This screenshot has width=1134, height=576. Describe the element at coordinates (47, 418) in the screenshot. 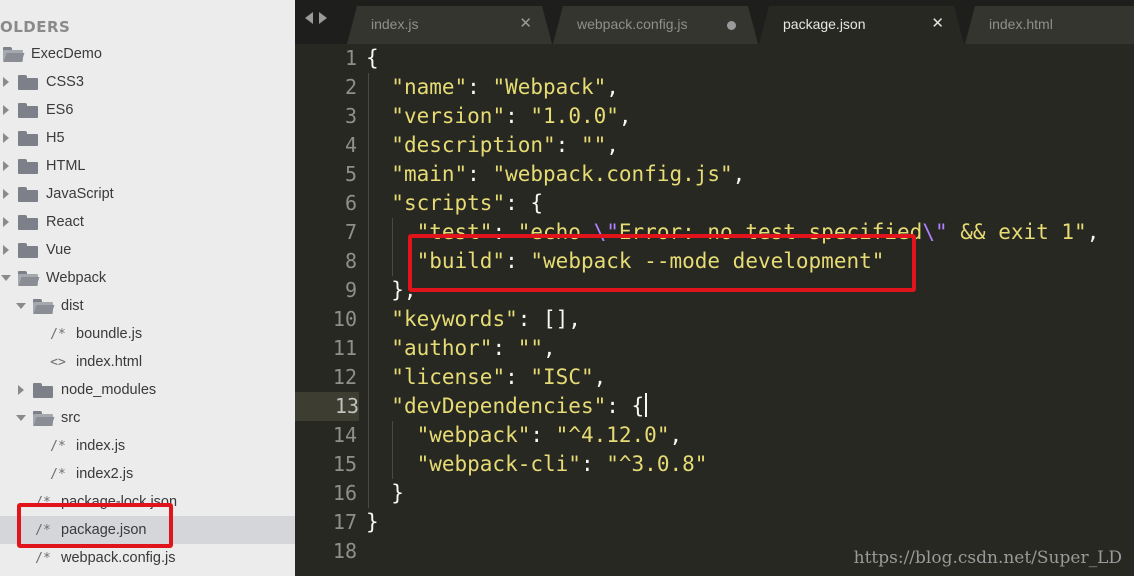

I see `tree-row-content: src` at that location.